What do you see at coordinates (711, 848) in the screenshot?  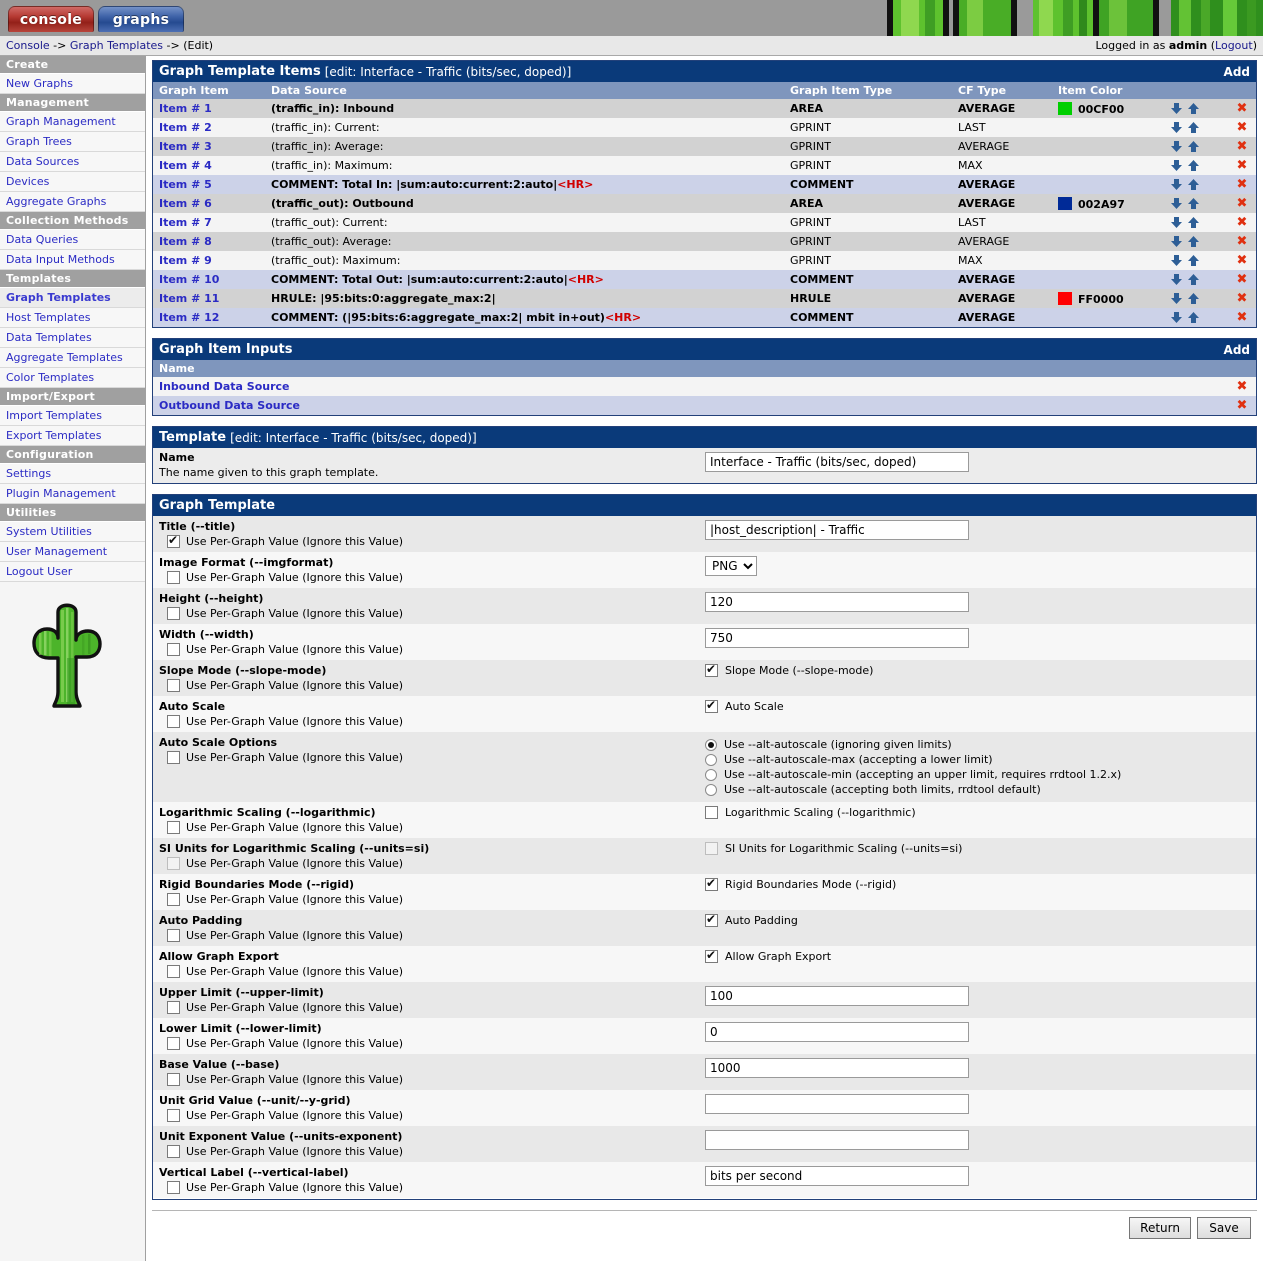 I see `si-units-checkbox` at bounding box center [711, 848].